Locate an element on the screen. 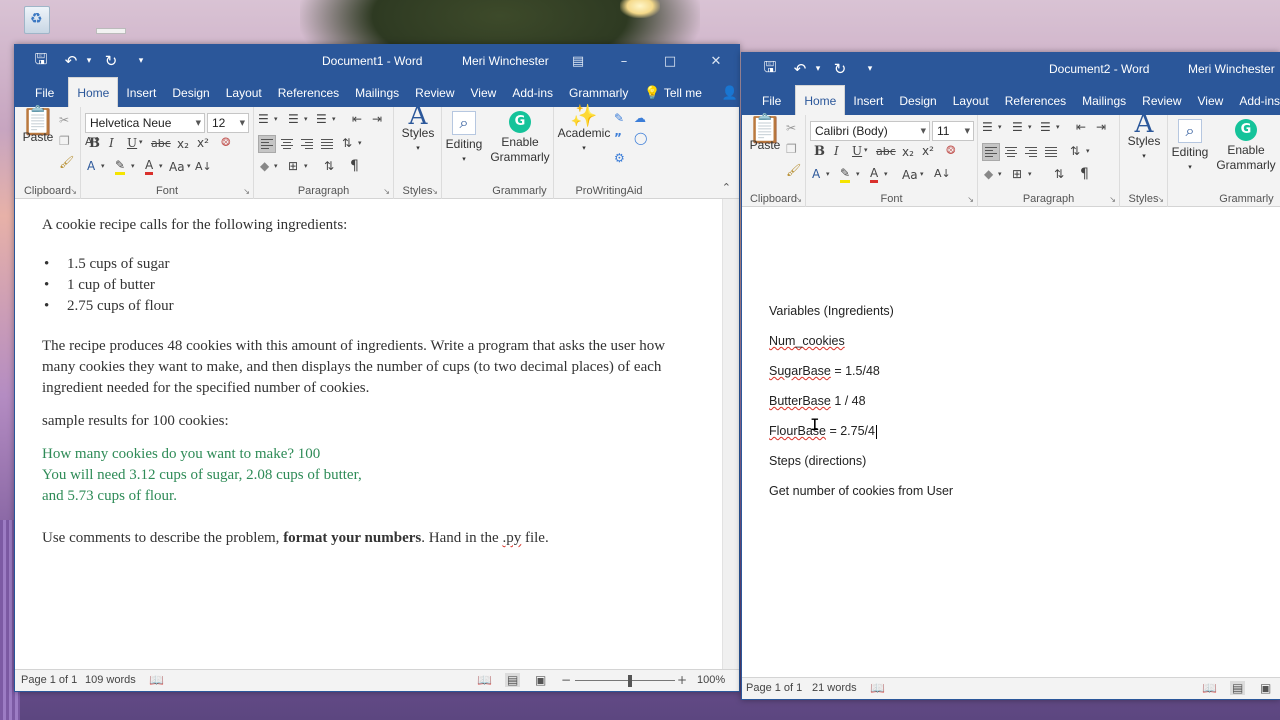 Image resolution: width=1280 pixels, height=720 pixels. ribbon-display-options-icon: ▤ is located at coordinates (578, 61).